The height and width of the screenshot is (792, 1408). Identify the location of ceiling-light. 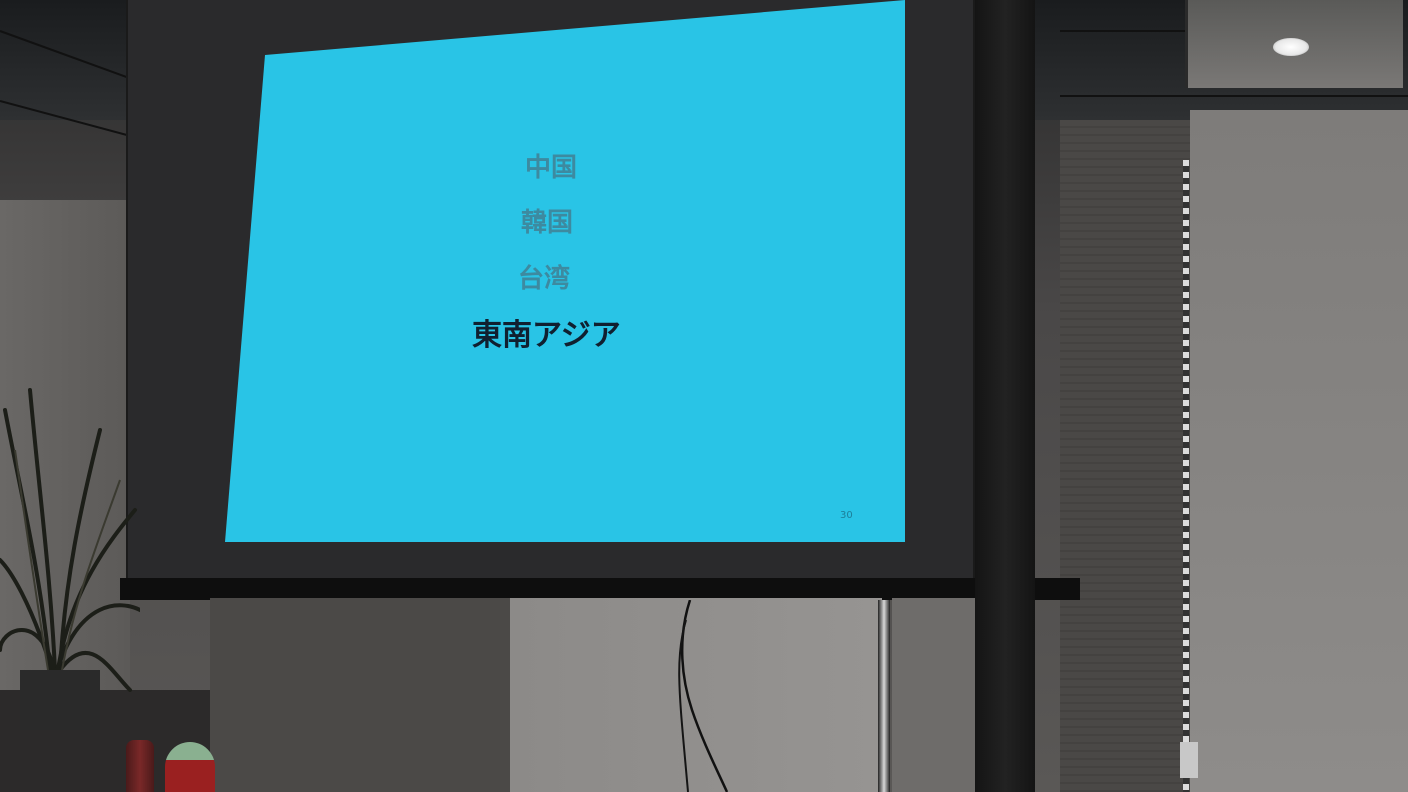
(1291, 47).